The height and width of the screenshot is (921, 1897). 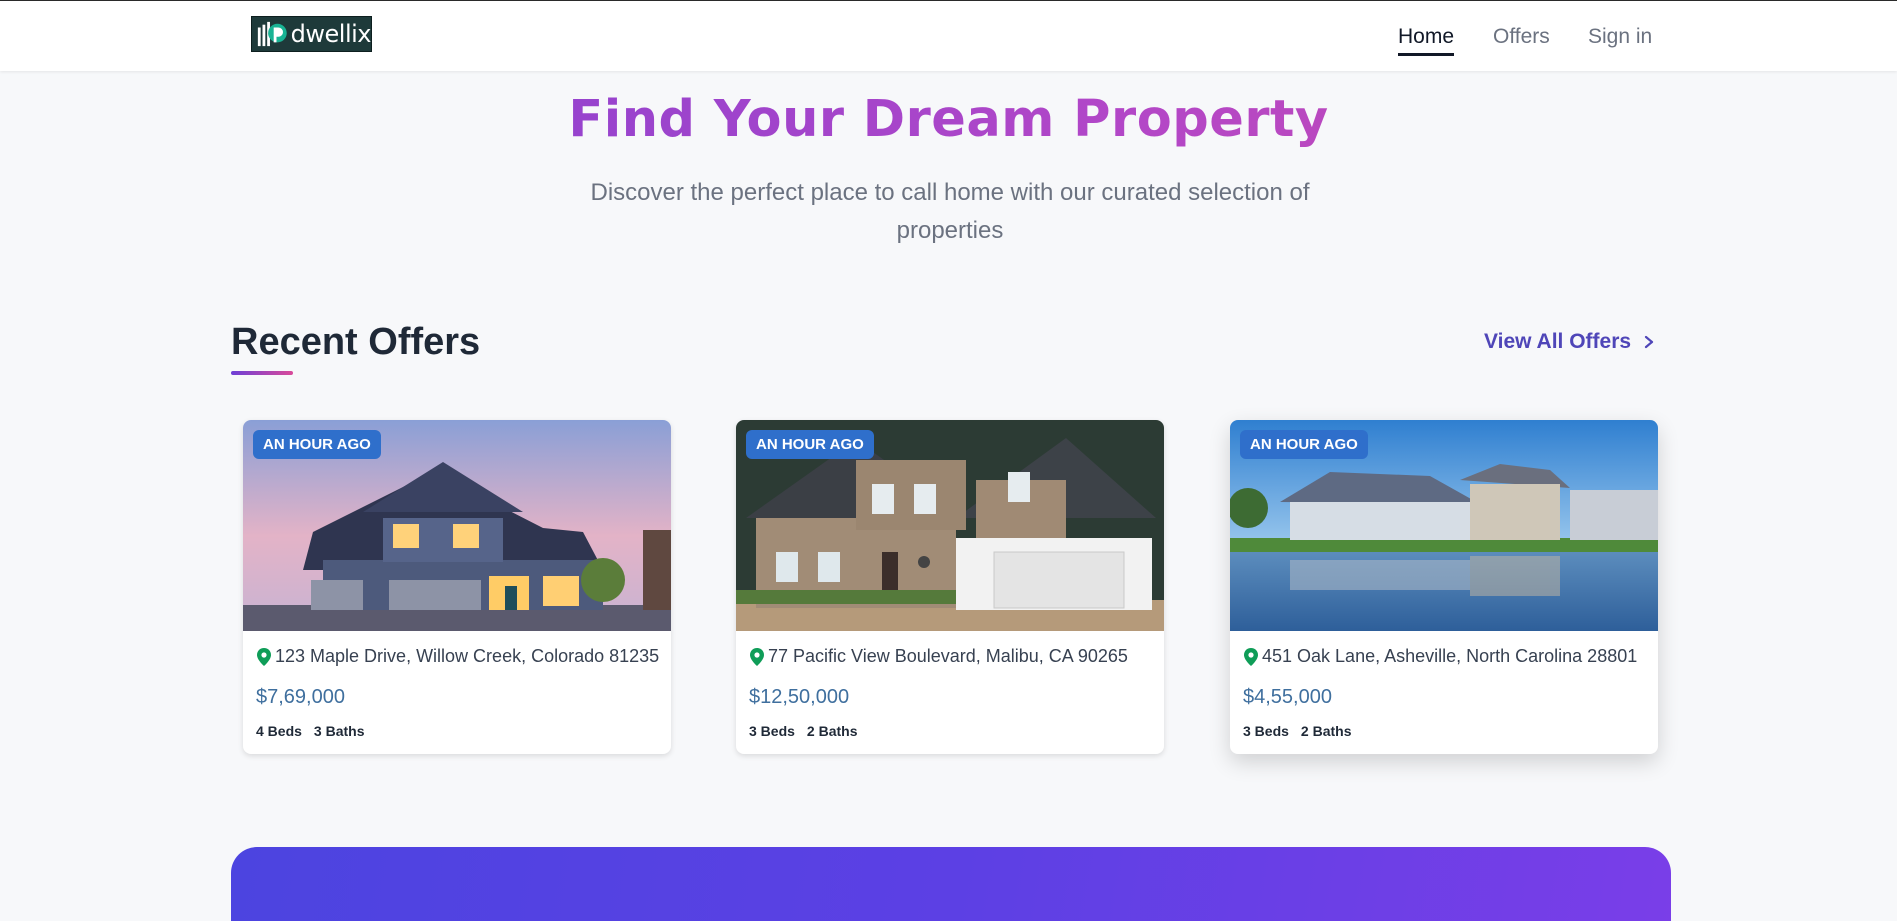 I want to click on chevron-right-icon, so click(x=1649, y=342).